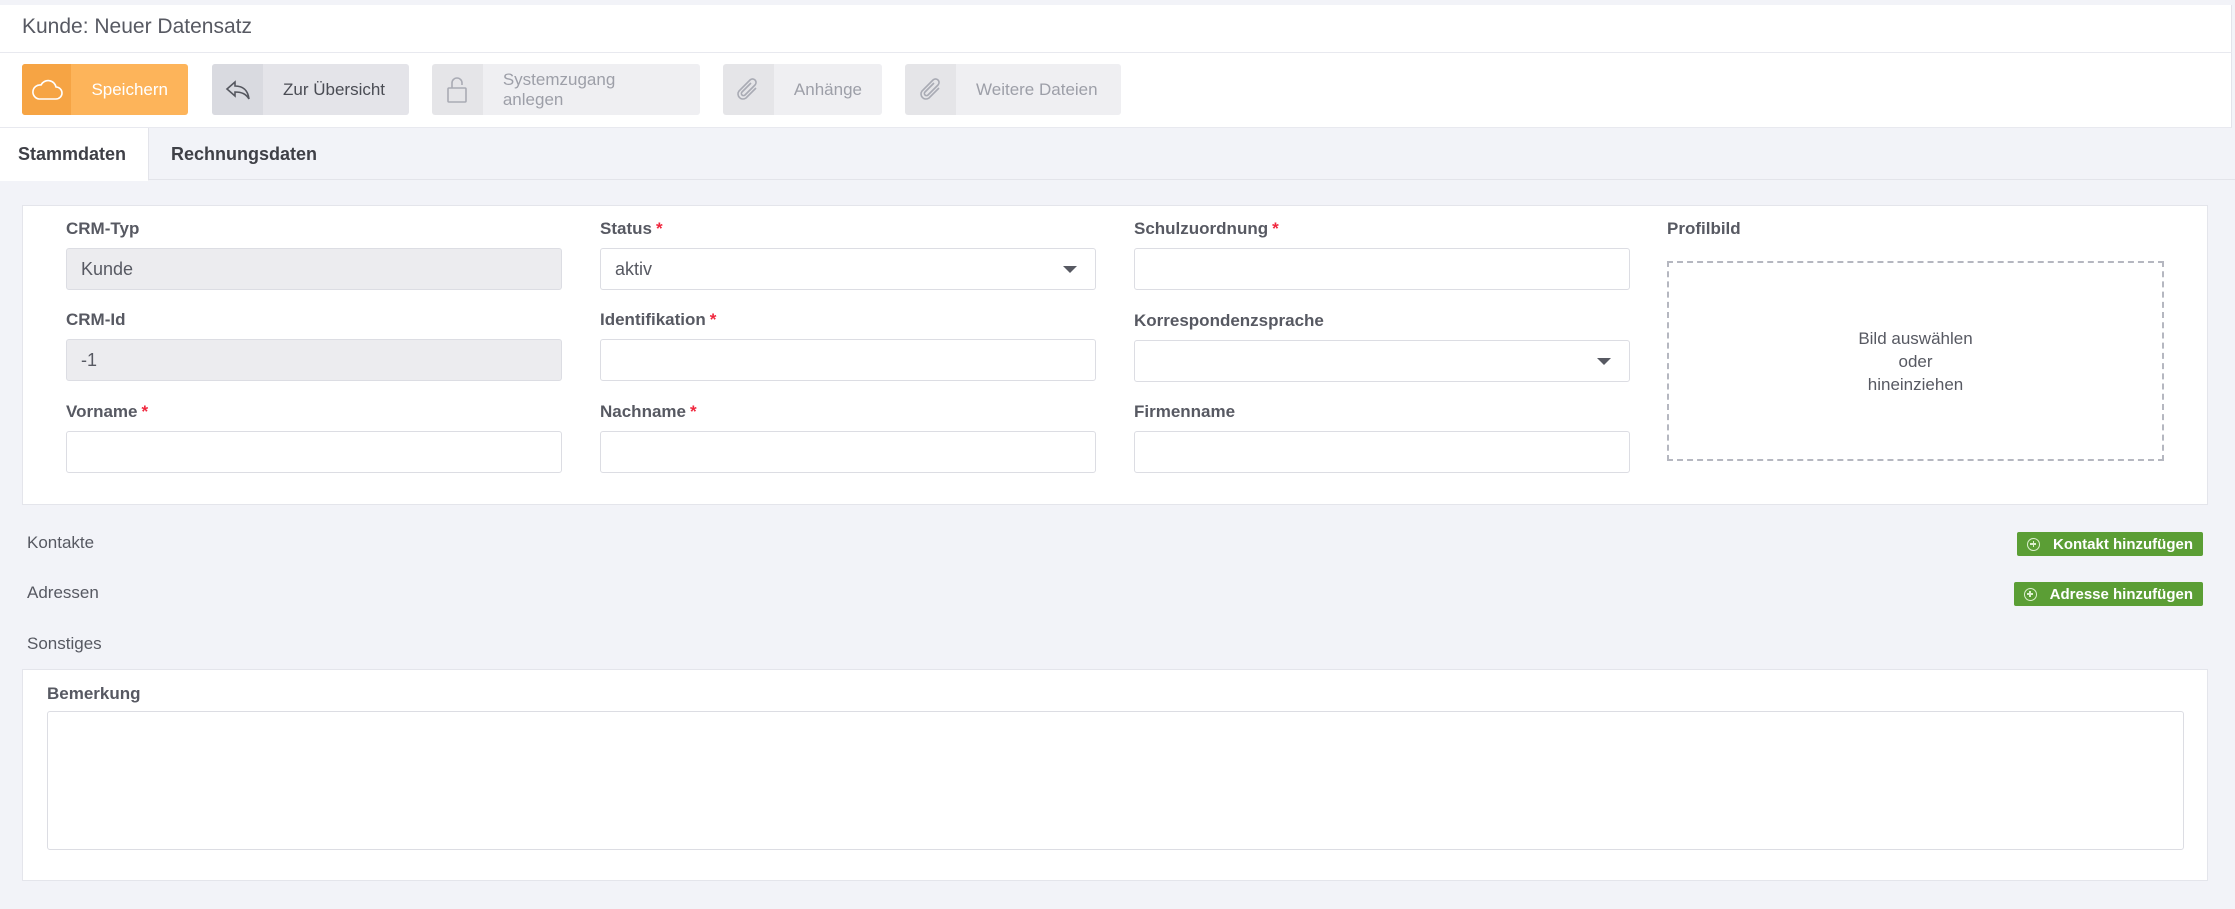 The height and width of the screenshot is (909, 2235). What do you see at coordinates (94, 693) in the screenshot?
I see `remark-label: Bemerkung` at bounding box center [94, 693].